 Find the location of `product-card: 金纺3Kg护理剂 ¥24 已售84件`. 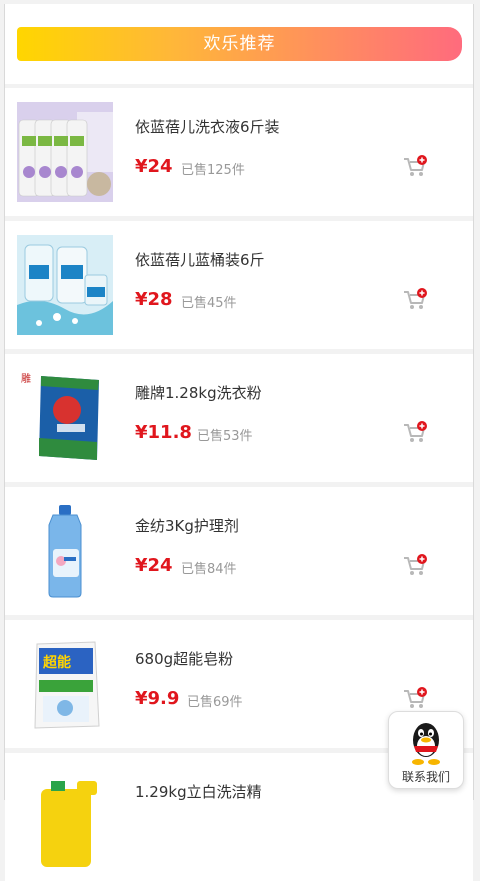

product-card: 金纺3Kg护理剂 ¥24 已售84件 is located at coordinates (239, 551).